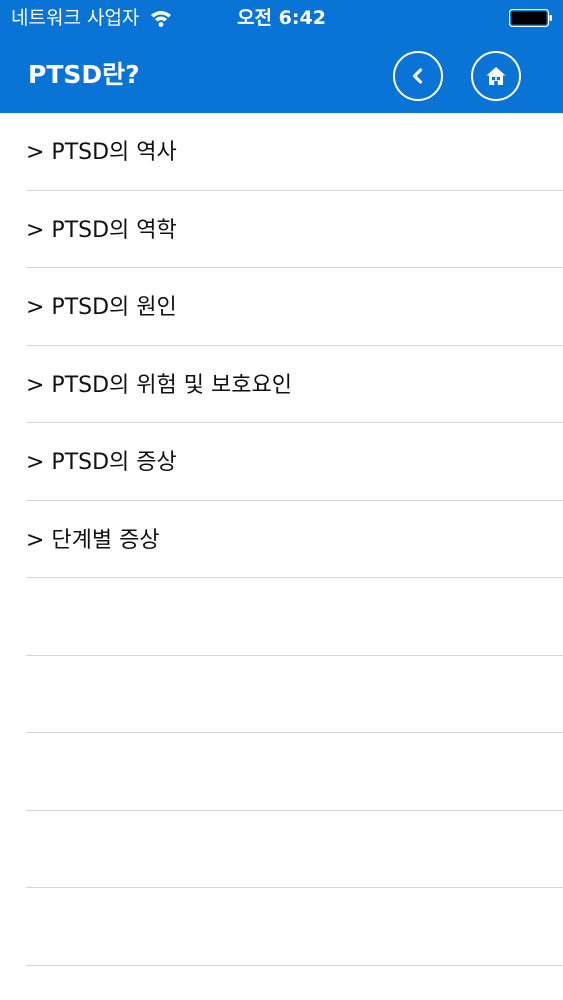  I want to click on list-item-stage-symptoms: > 단계별 증상, so click(294, 539).